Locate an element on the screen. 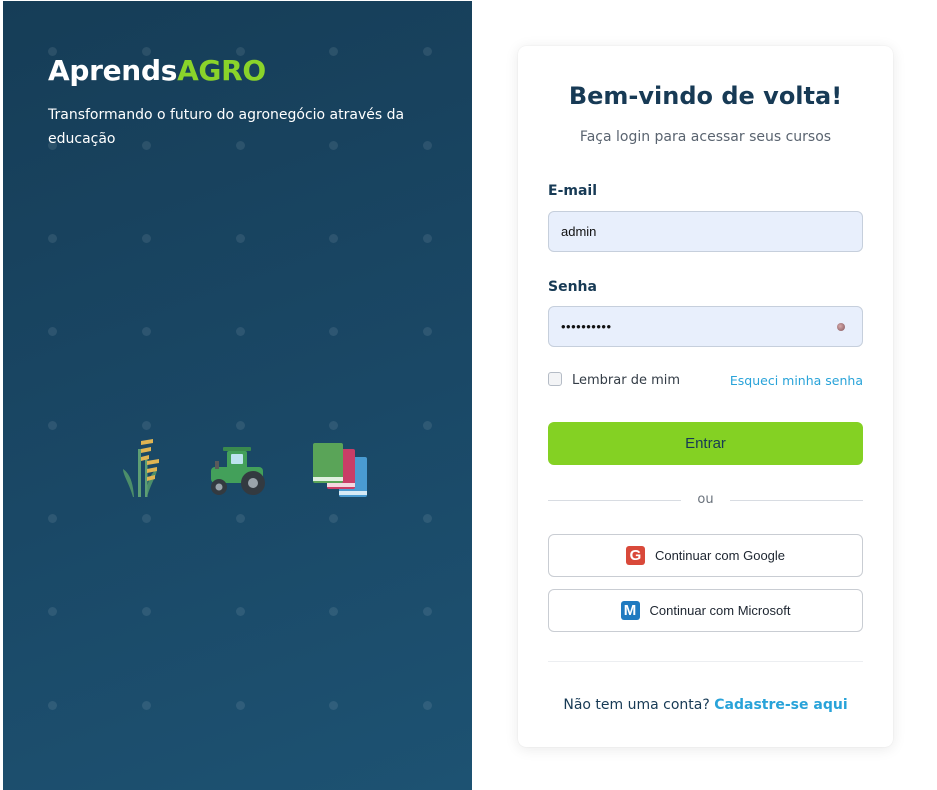  brand-logo: AprendsAGRO is located at coordinates (157, 70).